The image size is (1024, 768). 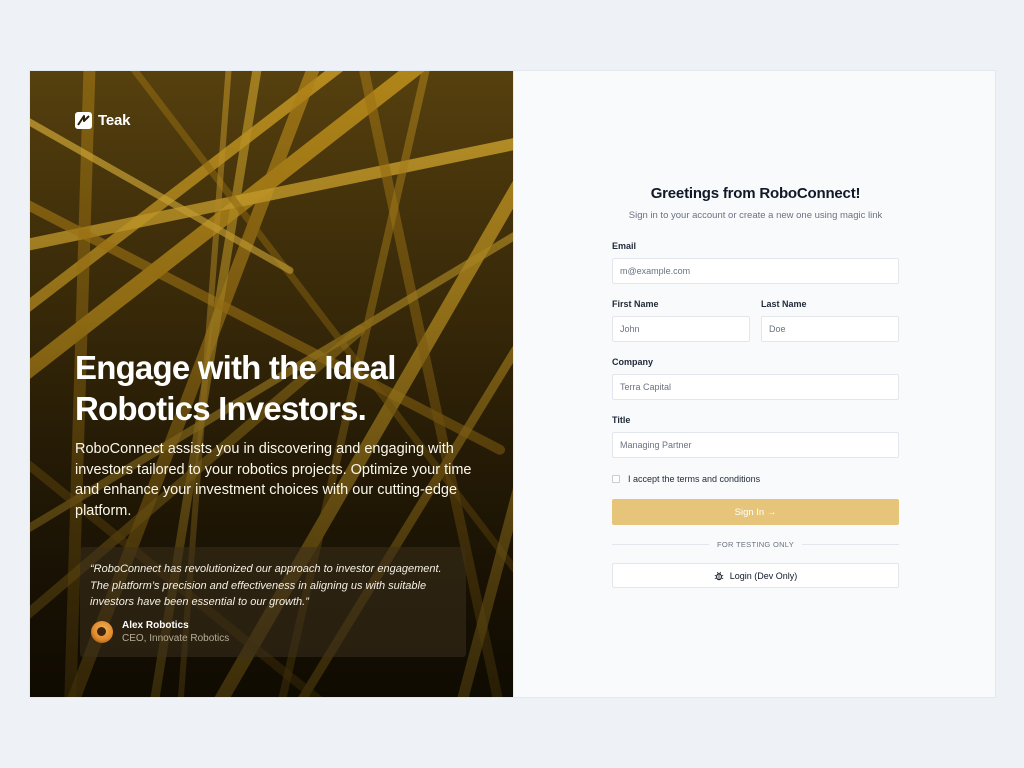 What do you see at coordinates (830, 329) in the screenshot?
I see `last-name-field` at bounding box center [830, 329].